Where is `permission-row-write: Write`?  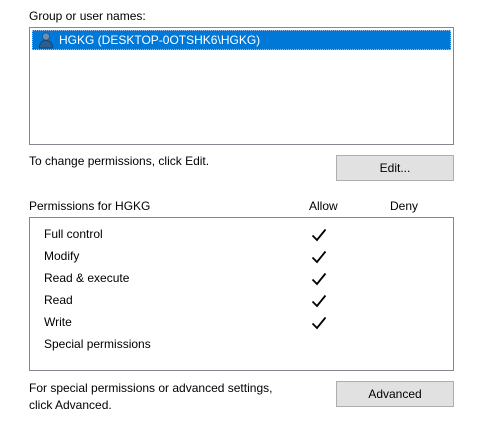 permission-row-write: Write is located at coordinates (241, 323).